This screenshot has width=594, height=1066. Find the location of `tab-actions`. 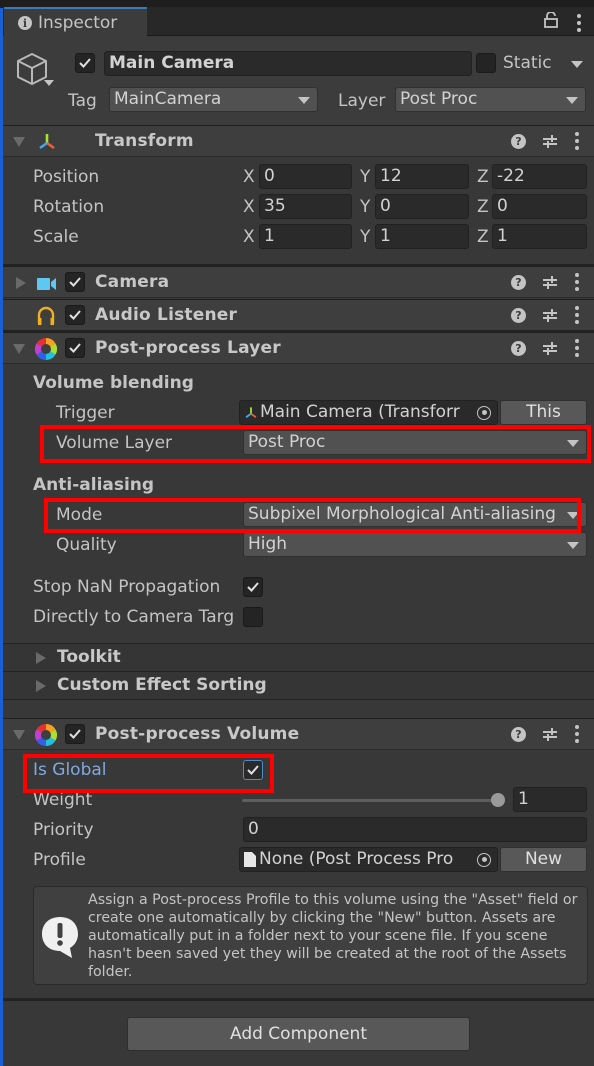

tab-actions is located at coordinates (563, 22).